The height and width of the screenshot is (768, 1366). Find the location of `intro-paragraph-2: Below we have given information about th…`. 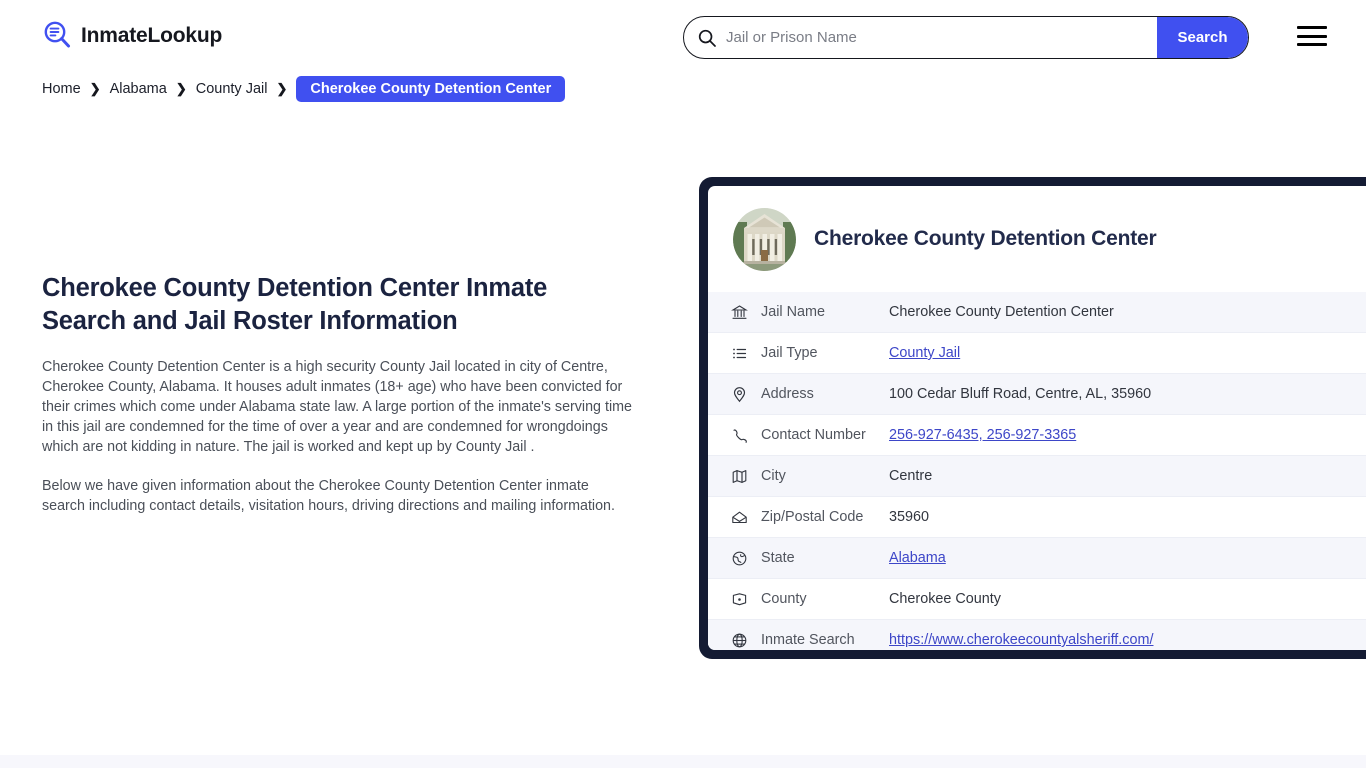

intro-paragraph-2: Below we have given information about th… is located at coordinates (328, 496).